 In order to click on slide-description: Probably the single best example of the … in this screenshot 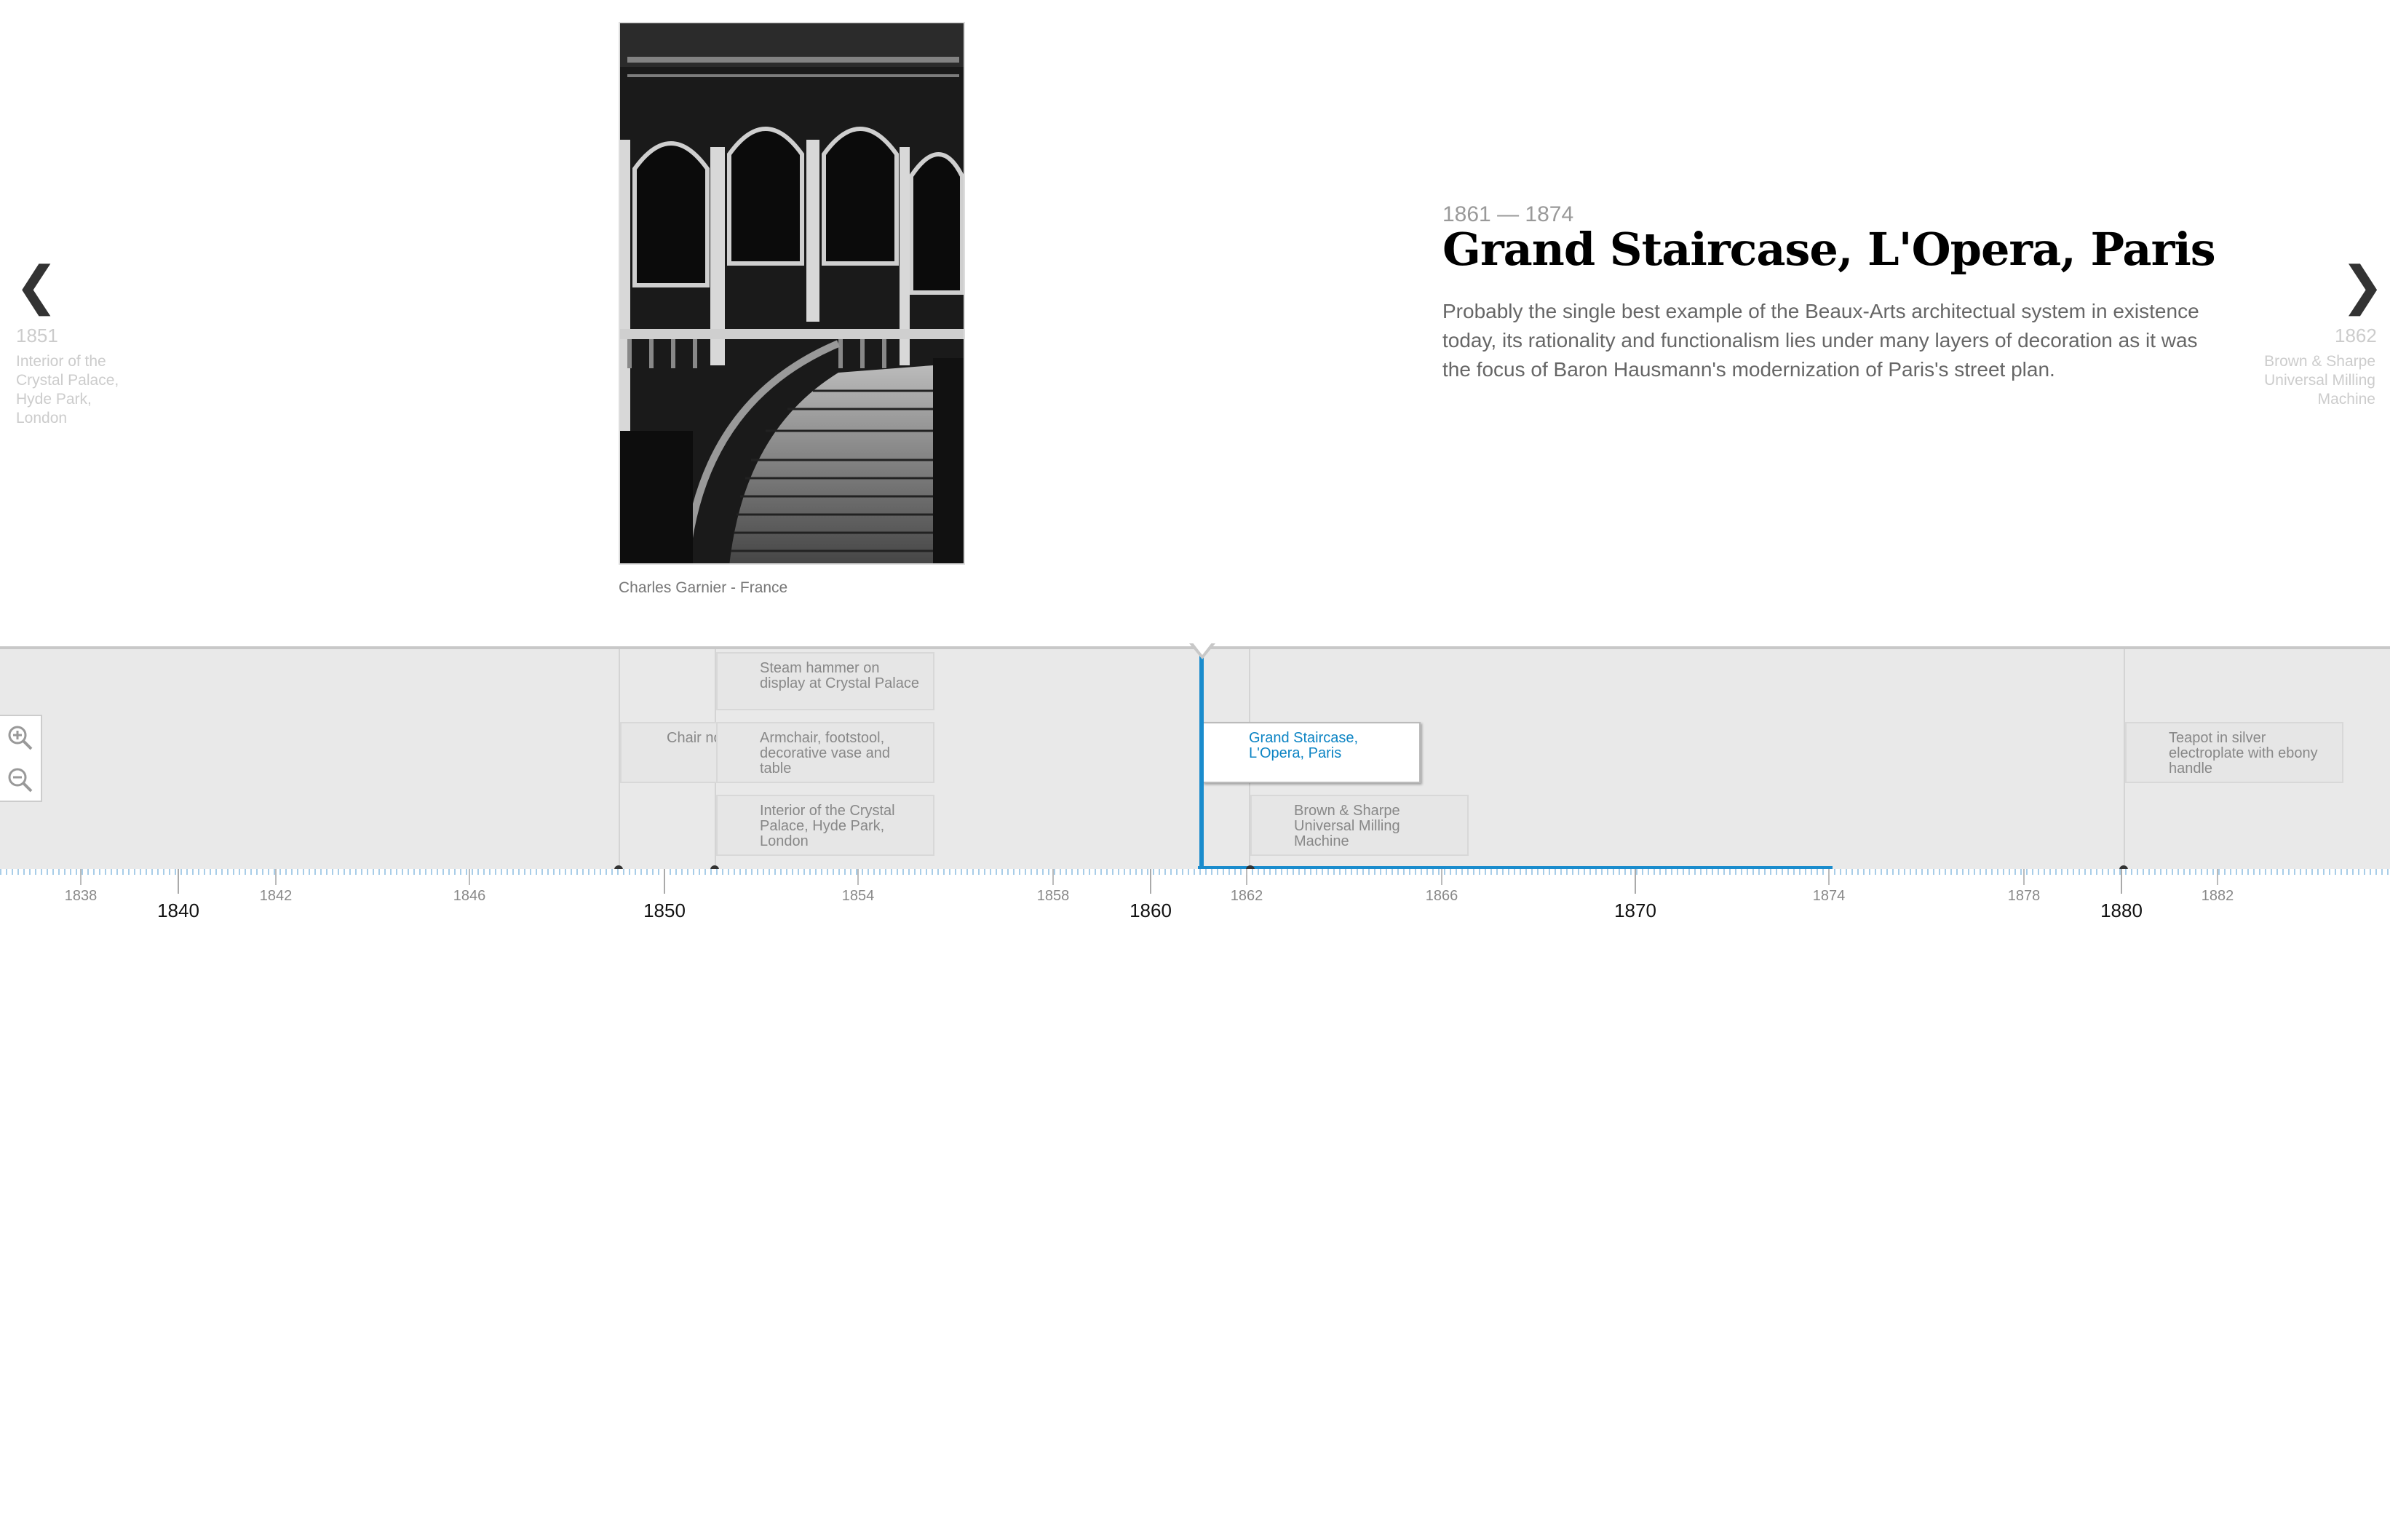, I will do `click(1820, 340)`.